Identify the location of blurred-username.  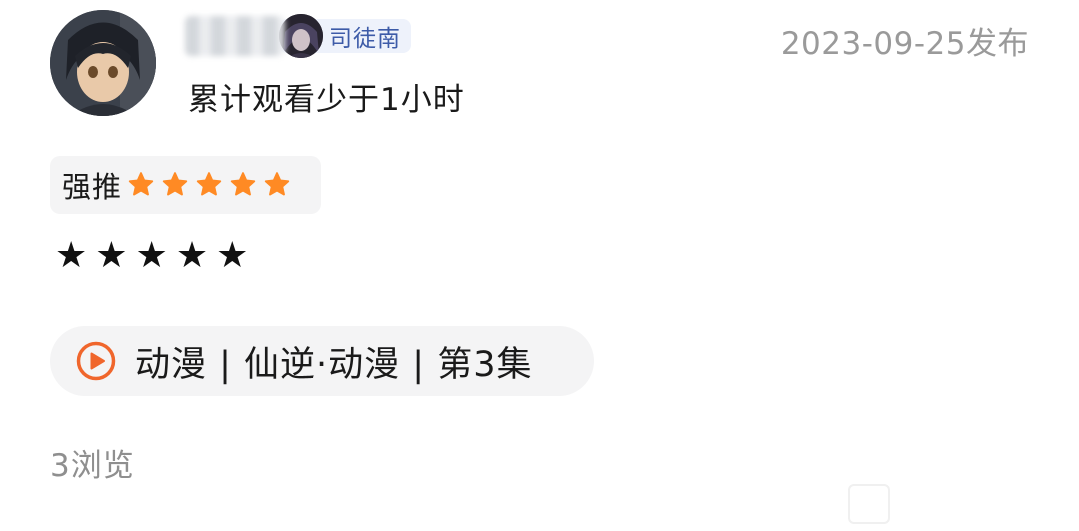
(235, 36).